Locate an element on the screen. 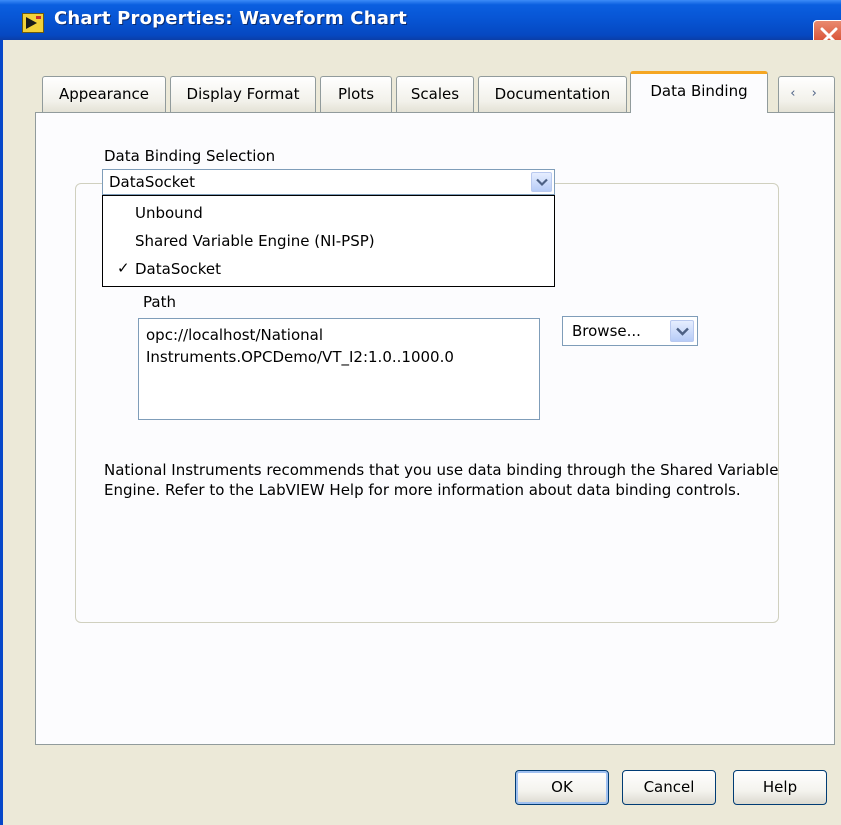  option-datasocket: ✓ DataSocket is located at coordinates (328, 269).